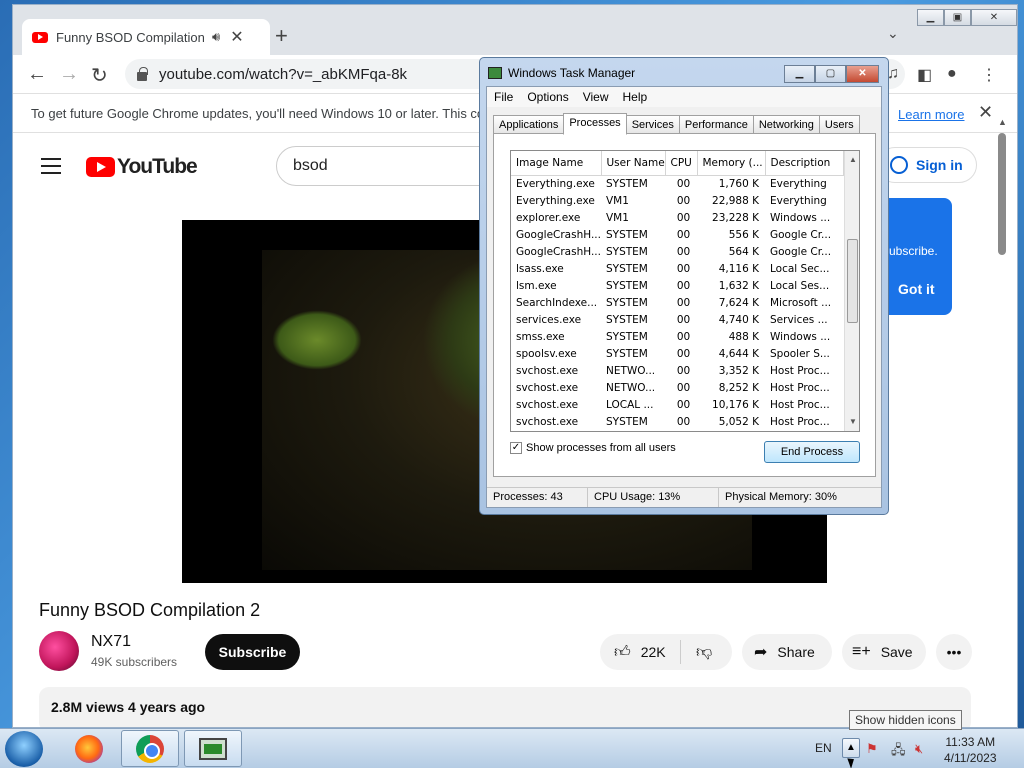 Image resolution: width=1024 pixels, height=768 pixels. Describe the element at coordinates (69, 74) in the screenshot. I see `forward-arrow-icon: →` at that location.